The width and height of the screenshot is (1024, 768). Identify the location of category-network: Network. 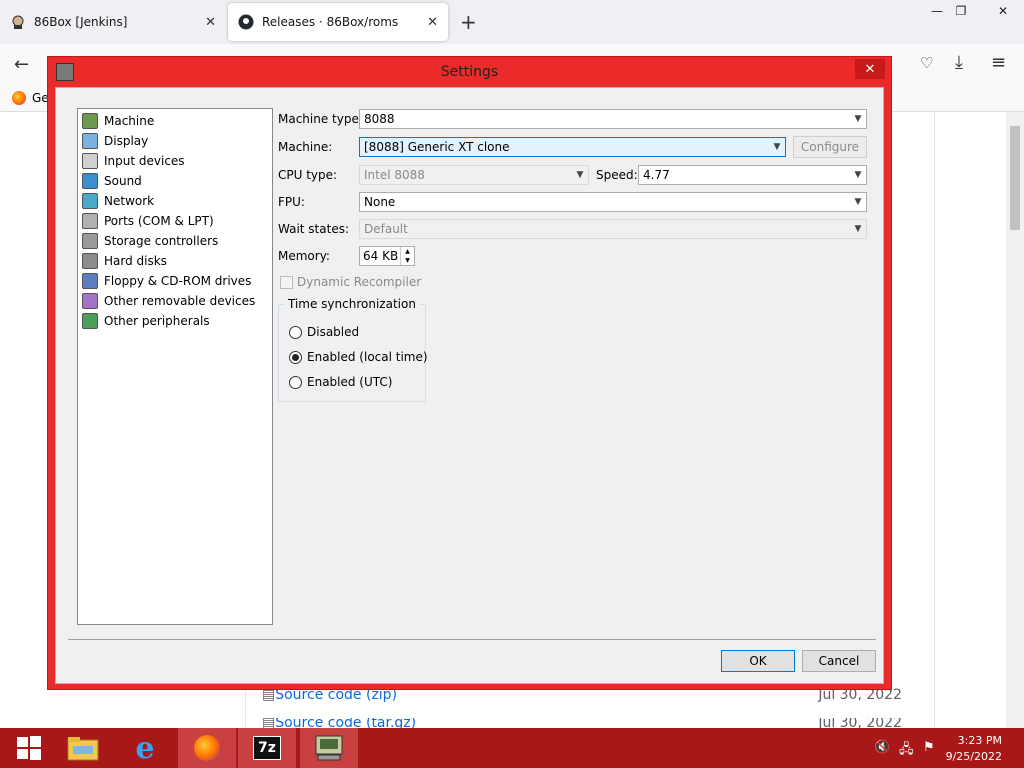
(118, 201).